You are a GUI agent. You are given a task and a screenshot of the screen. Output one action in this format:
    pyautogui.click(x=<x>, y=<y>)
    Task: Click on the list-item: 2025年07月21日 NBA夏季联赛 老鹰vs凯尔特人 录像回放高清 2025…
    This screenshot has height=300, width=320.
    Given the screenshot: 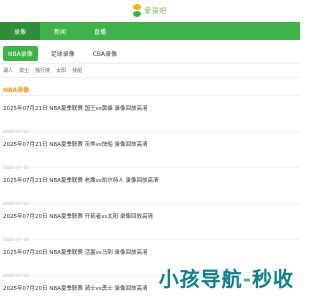 What is the action you would take?
    pyautogui.click(x=151, y=187)
    